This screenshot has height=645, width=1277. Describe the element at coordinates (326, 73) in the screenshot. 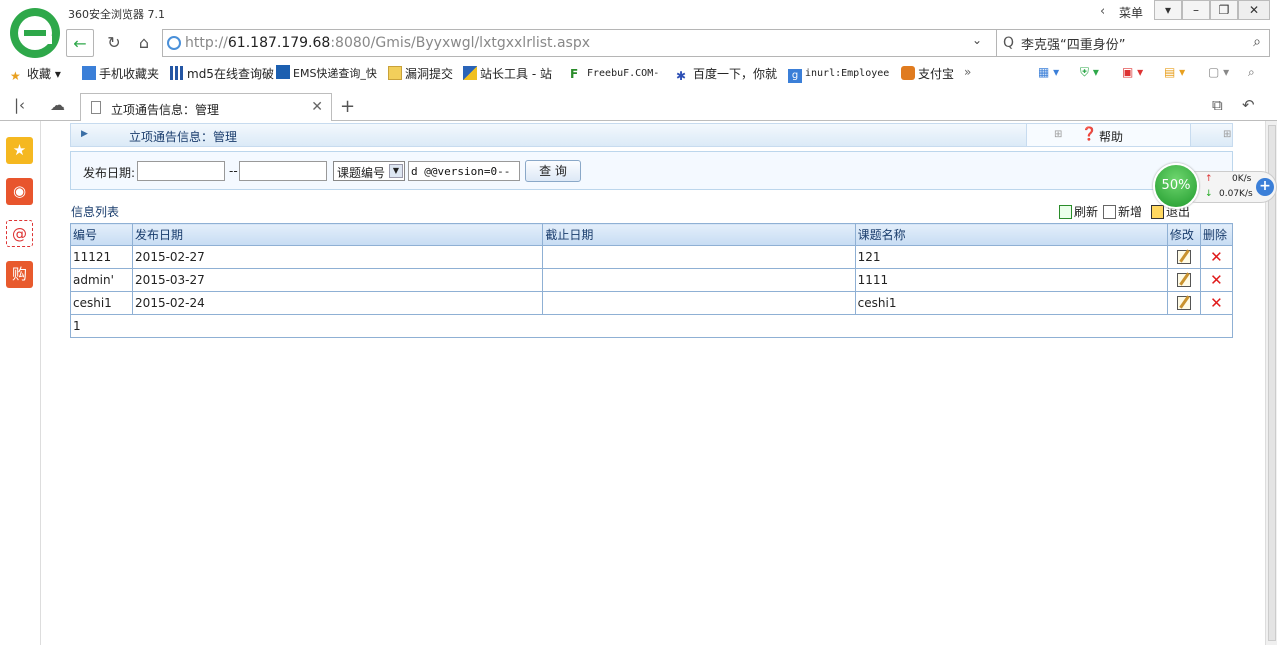

I see `bookmark-item: EMS快递查询_快` at that location.